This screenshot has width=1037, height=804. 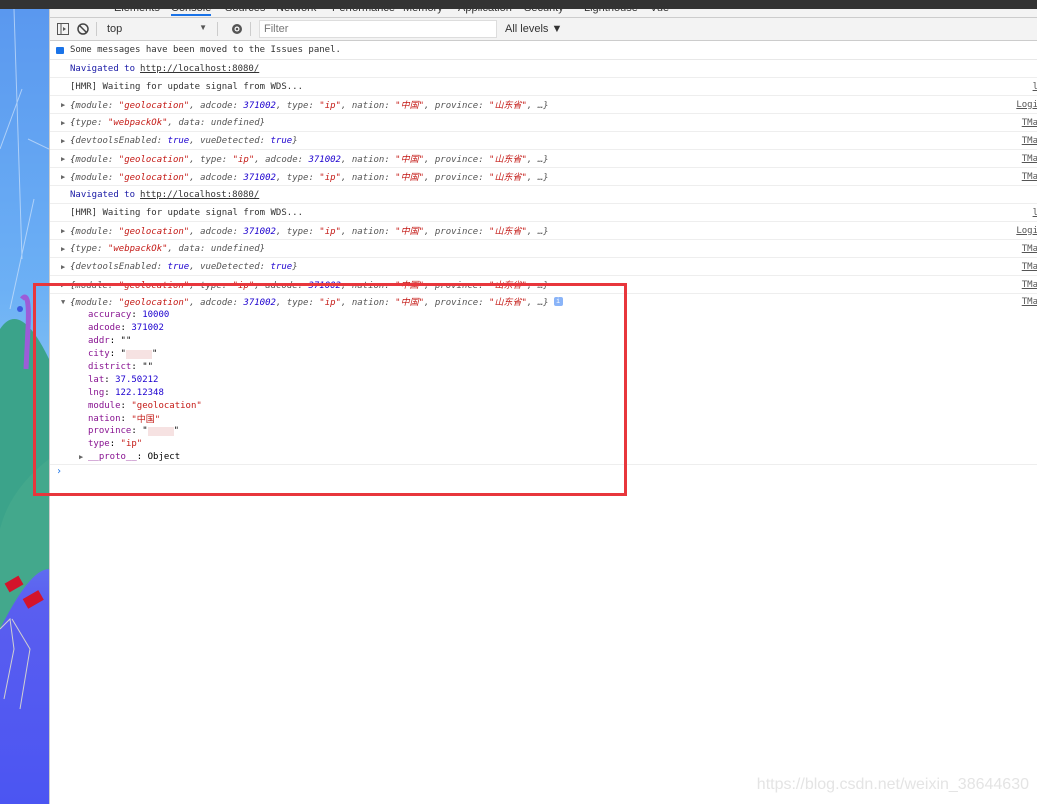 I want to click on sidebar-toggle-icon, so click(x=63, y=29).